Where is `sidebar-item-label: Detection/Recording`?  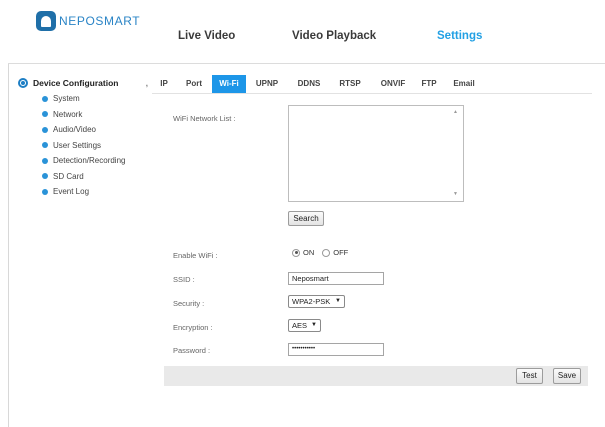
sidebar-item-label: Detection/Recording is located at coordinates (89, 161).